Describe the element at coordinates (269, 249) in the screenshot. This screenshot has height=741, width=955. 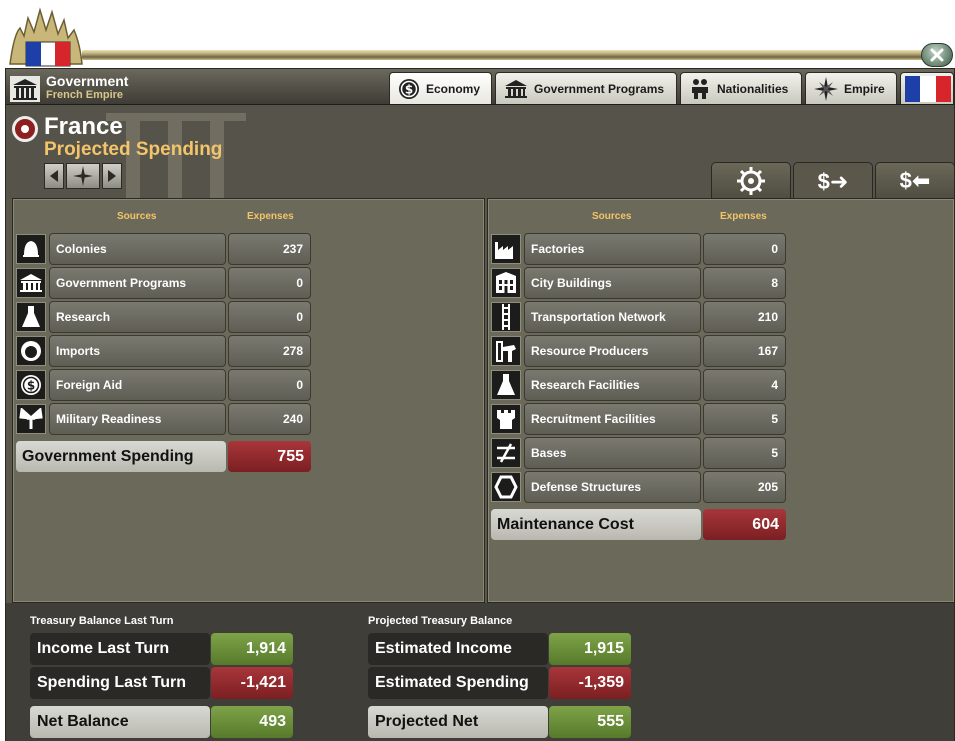
I see `row-value: 237` at that location.